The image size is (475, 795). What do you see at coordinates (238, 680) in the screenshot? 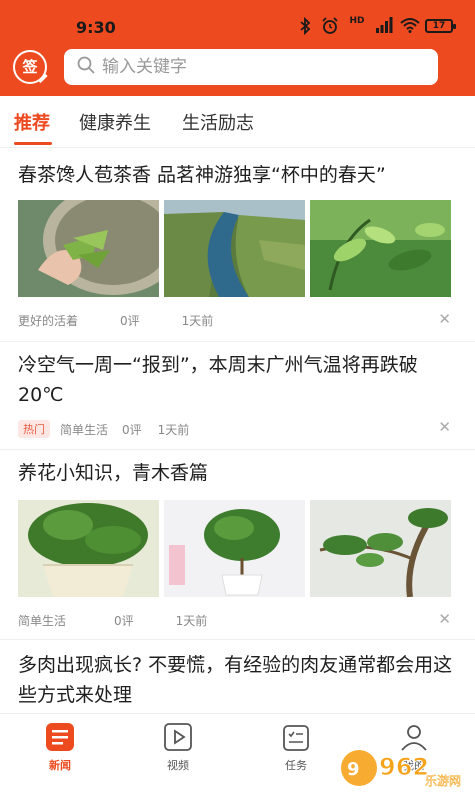
I see `article-title: 多肉出现疯长? 不要慌，有经验的肉友通常都会用这些方式来处理` at bounding box center [238, 680].